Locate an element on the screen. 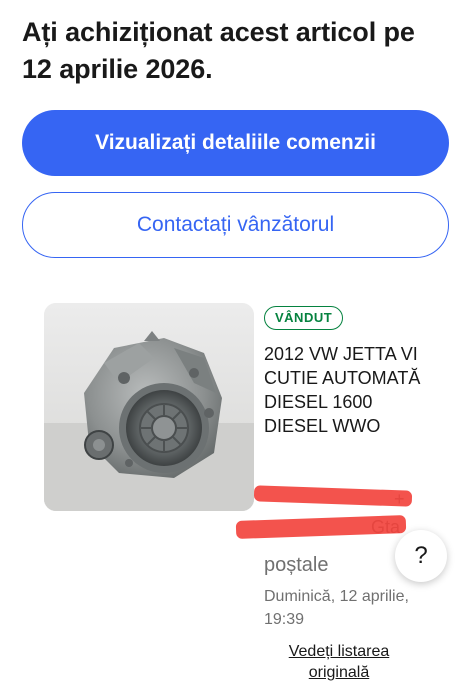 Image resolution: width=471 pixels, height=700 pixels. sold-status-badge: VÂNDUT is located at coordinates (304, 318).